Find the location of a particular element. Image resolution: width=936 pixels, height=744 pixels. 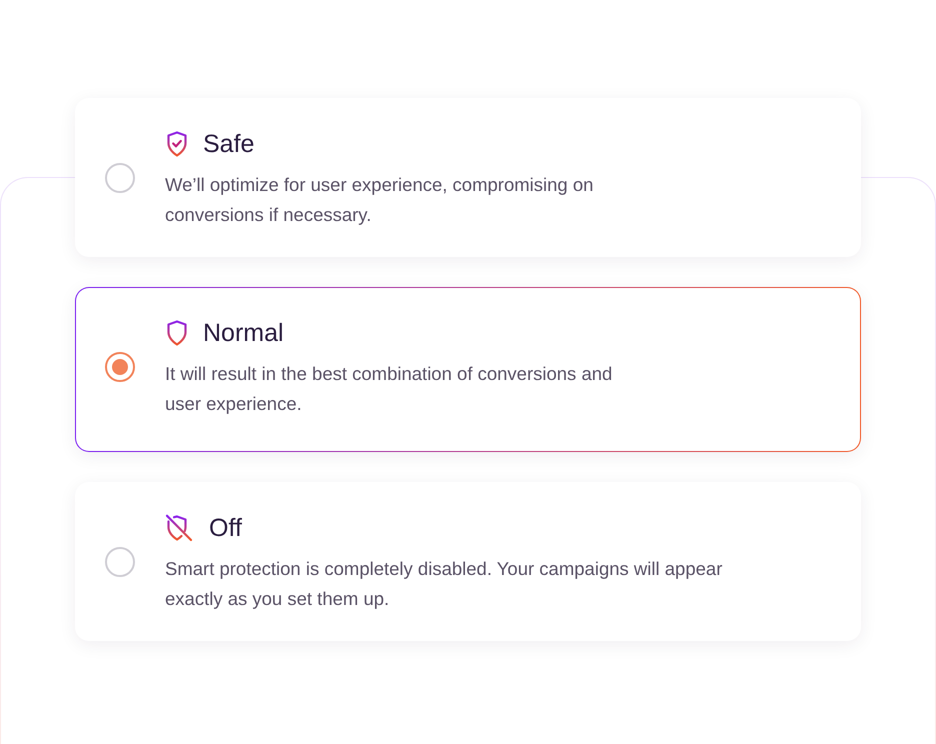

shield-icon is located at coordinates (177, 333).